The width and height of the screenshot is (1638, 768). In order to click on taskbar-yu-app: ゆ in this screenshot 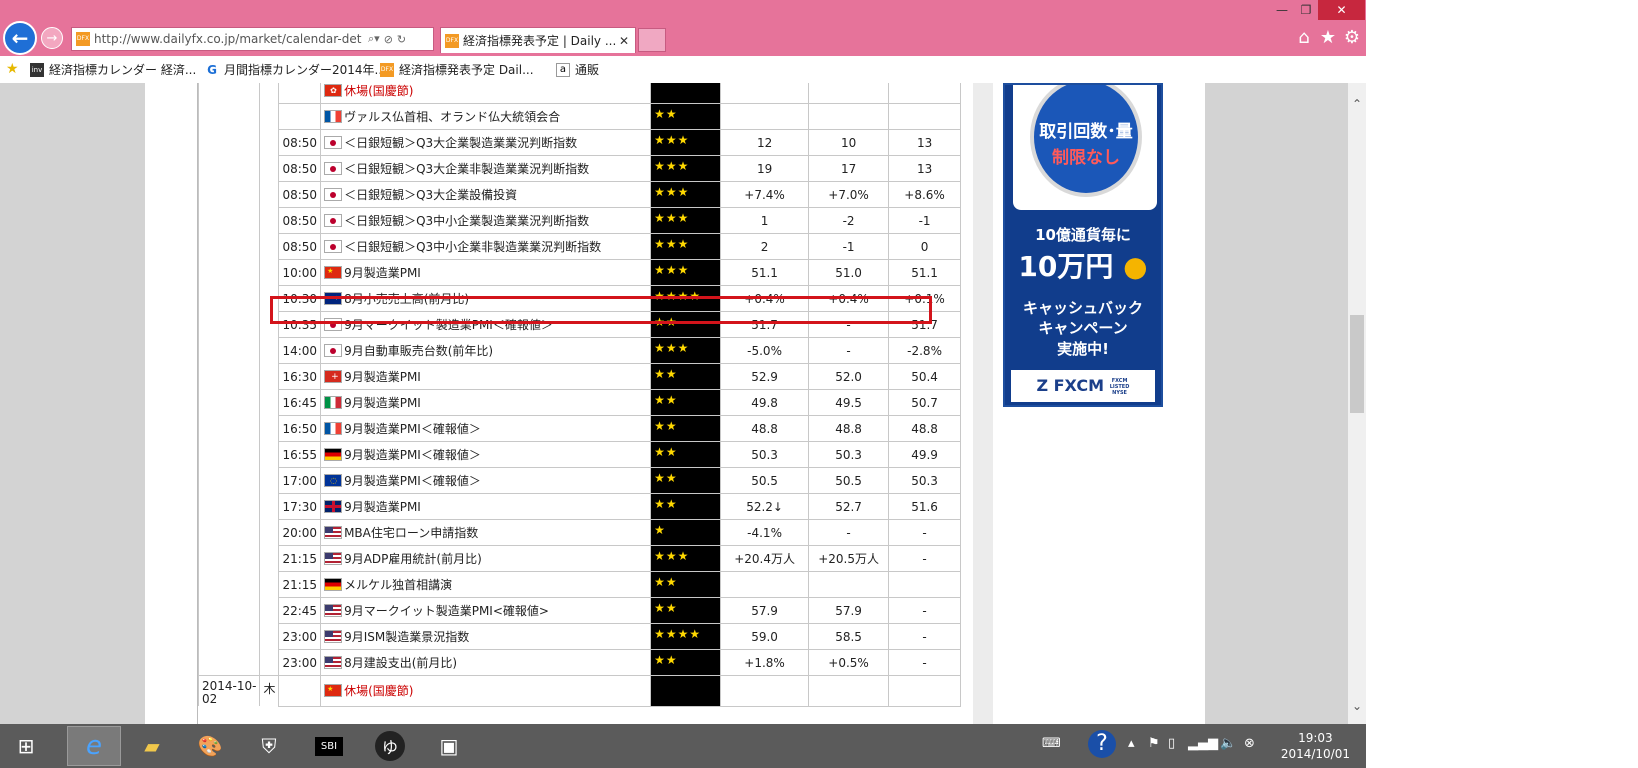, I will do `click(390, 746)`.